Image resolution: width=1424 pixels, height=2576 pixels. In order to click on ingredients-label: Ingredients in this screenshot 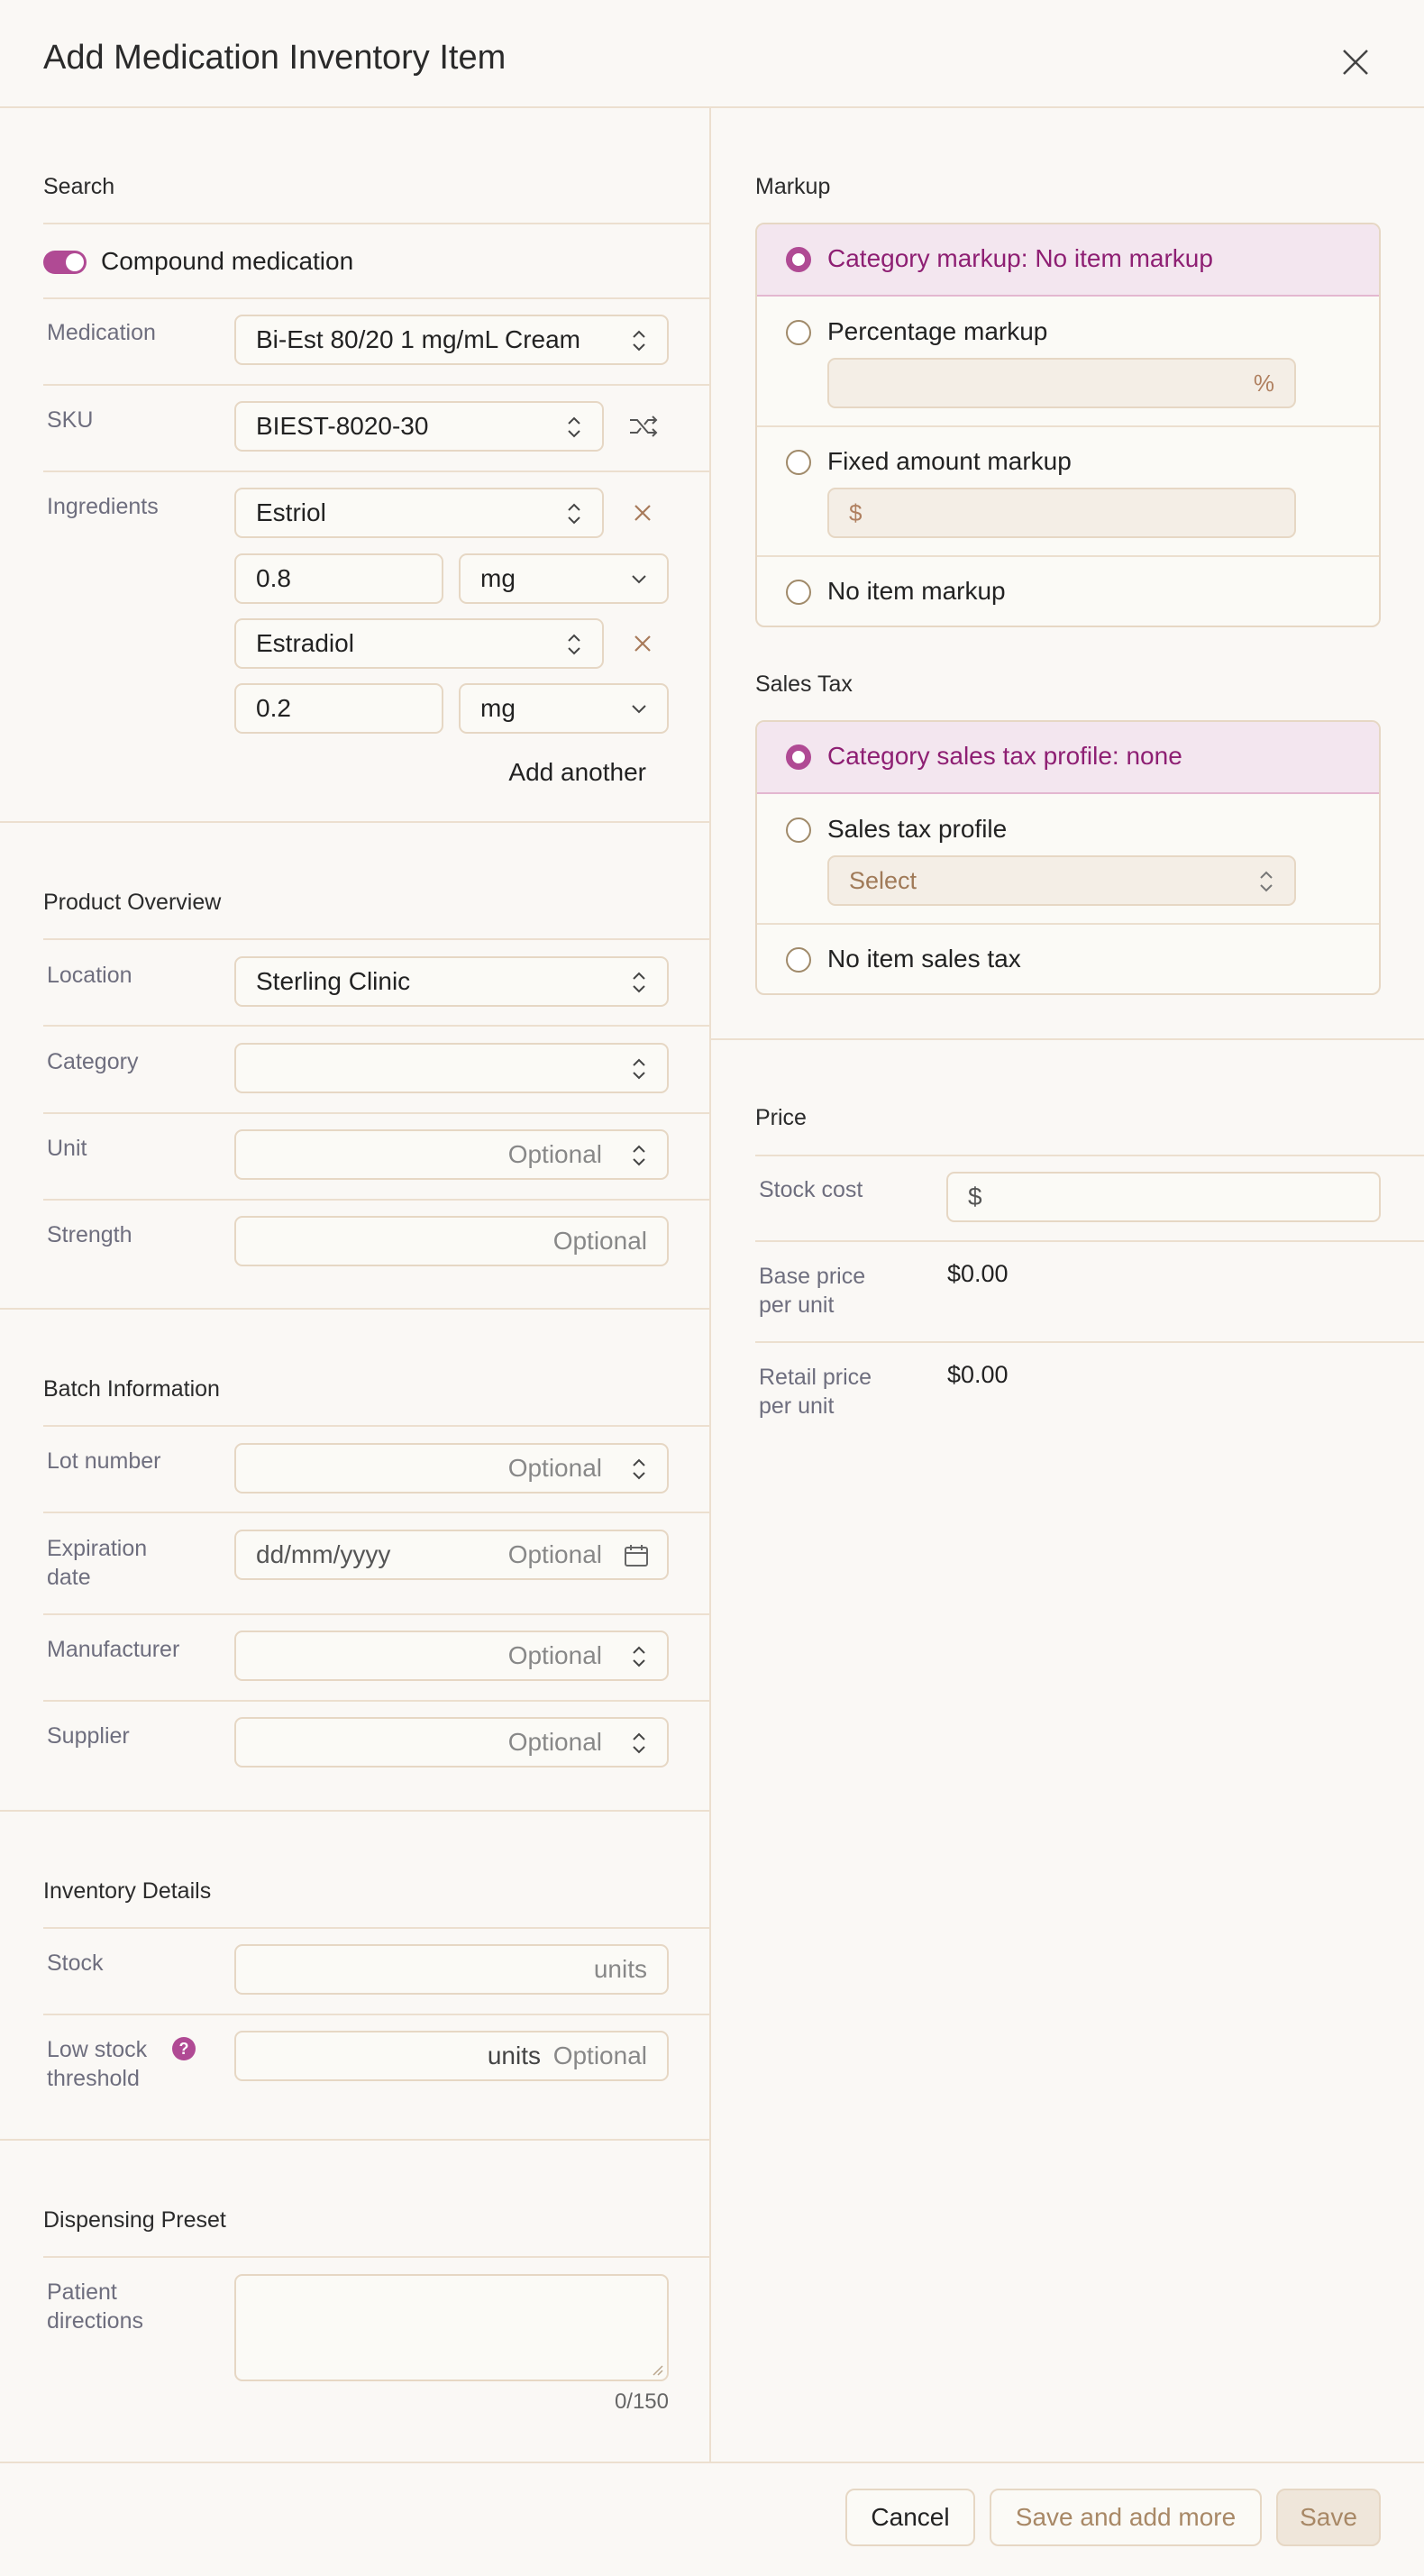, I will do `click(103, 506)`.